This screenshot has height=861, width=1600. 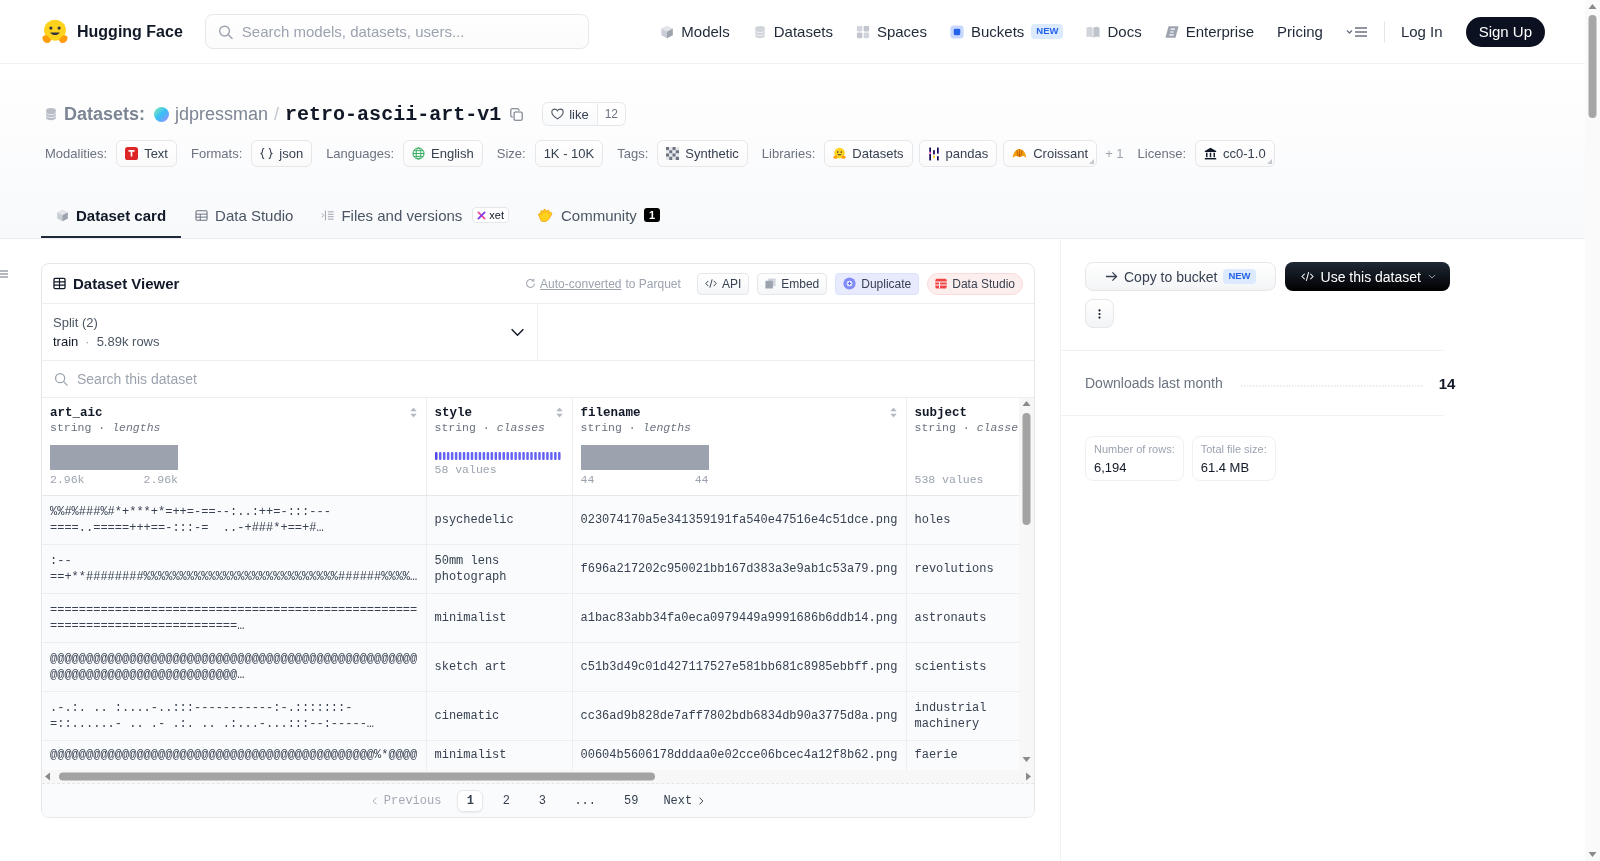 What do you see at coordinates (328, 215) in the screenshot?
I see `list-icon` at bounding box center [328, 215].